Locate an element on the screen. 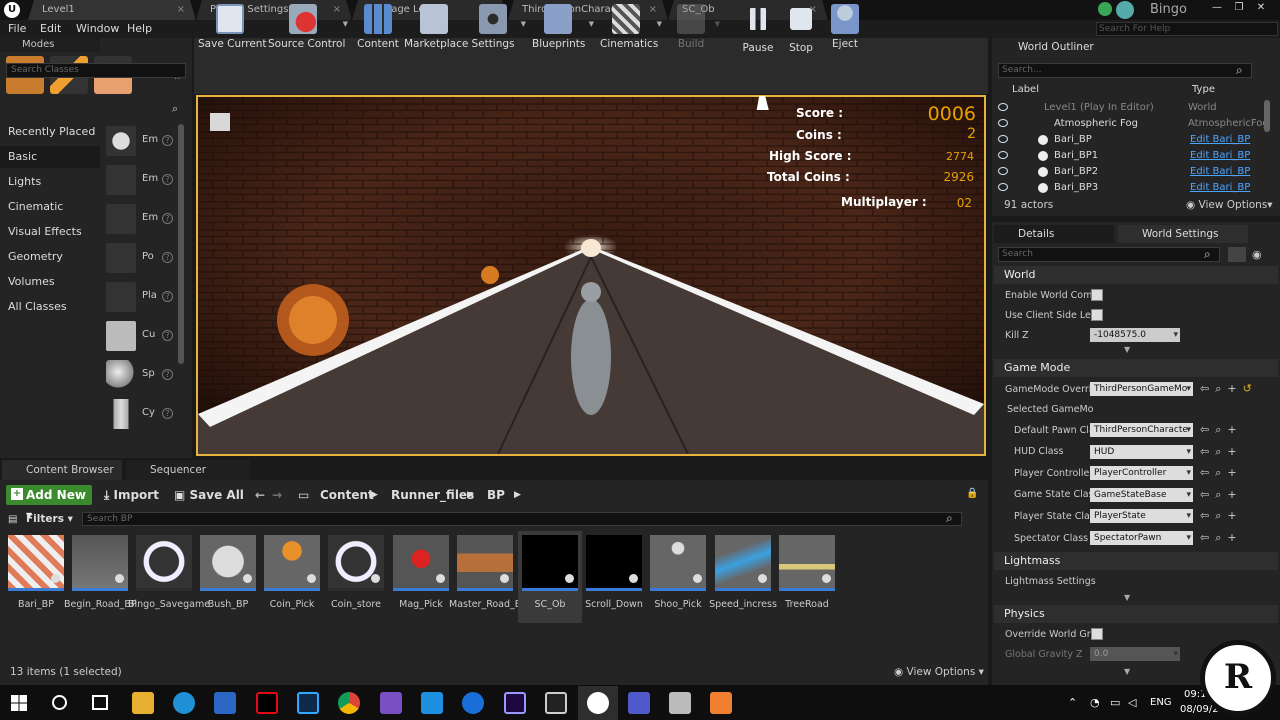 This screenshot has width=1280, height=720. import-button: ⤓ Import is located at coordinates (131, 495).